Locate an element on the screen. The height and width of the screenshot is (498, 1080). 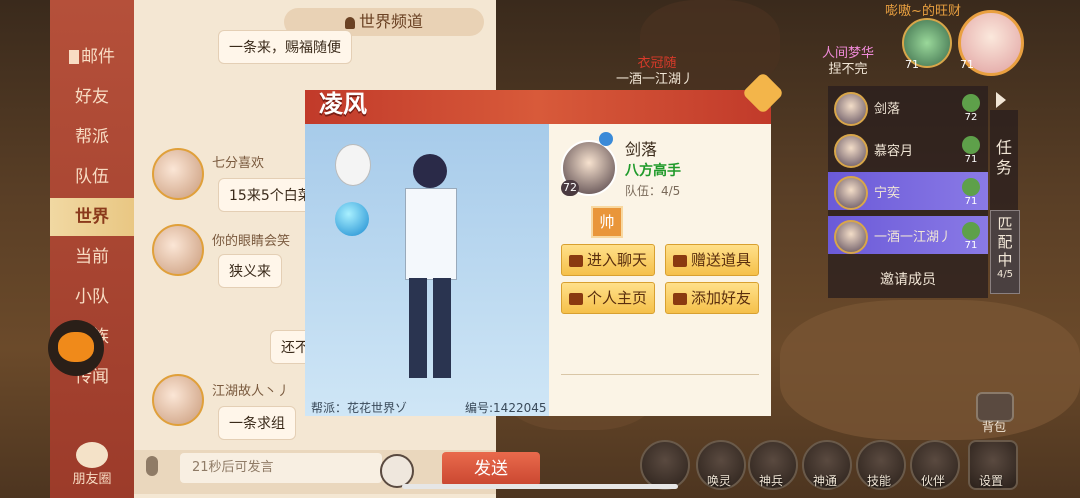
emoji-icon is located at coordinates (397, 471).